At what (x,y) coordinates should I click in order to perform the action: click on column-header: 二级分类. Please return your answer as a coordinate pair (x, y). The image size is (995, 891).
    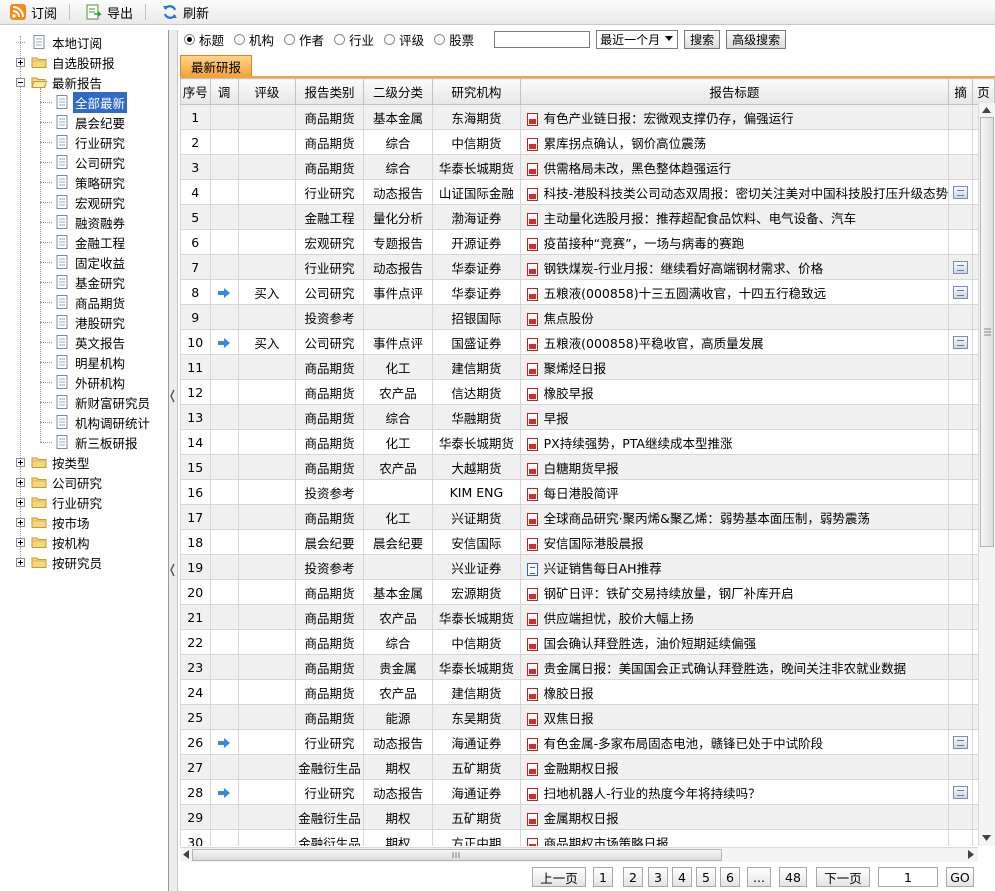
    Looking at the image, I should click on (398, 91).